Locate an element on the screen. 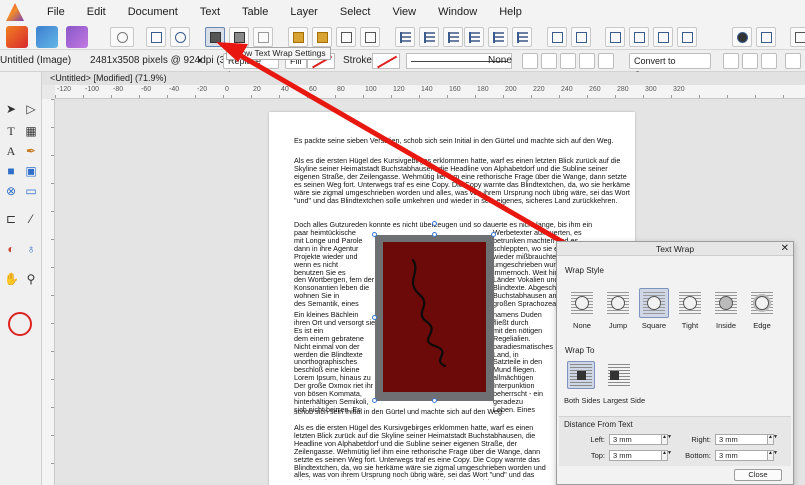 The height and width of the screenshot is (485, 805). bottom-distance-stepper: ▲▼ is located at coordinates (772, 455).